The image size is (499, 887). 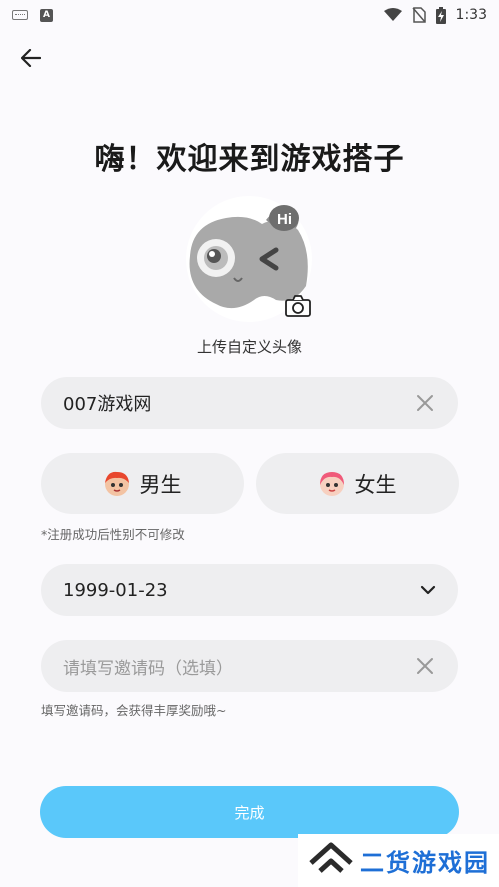 What do you see at coordinates (298, 306) in the screenshot?
I see `camera-icon` at bounding box center [298, 306].